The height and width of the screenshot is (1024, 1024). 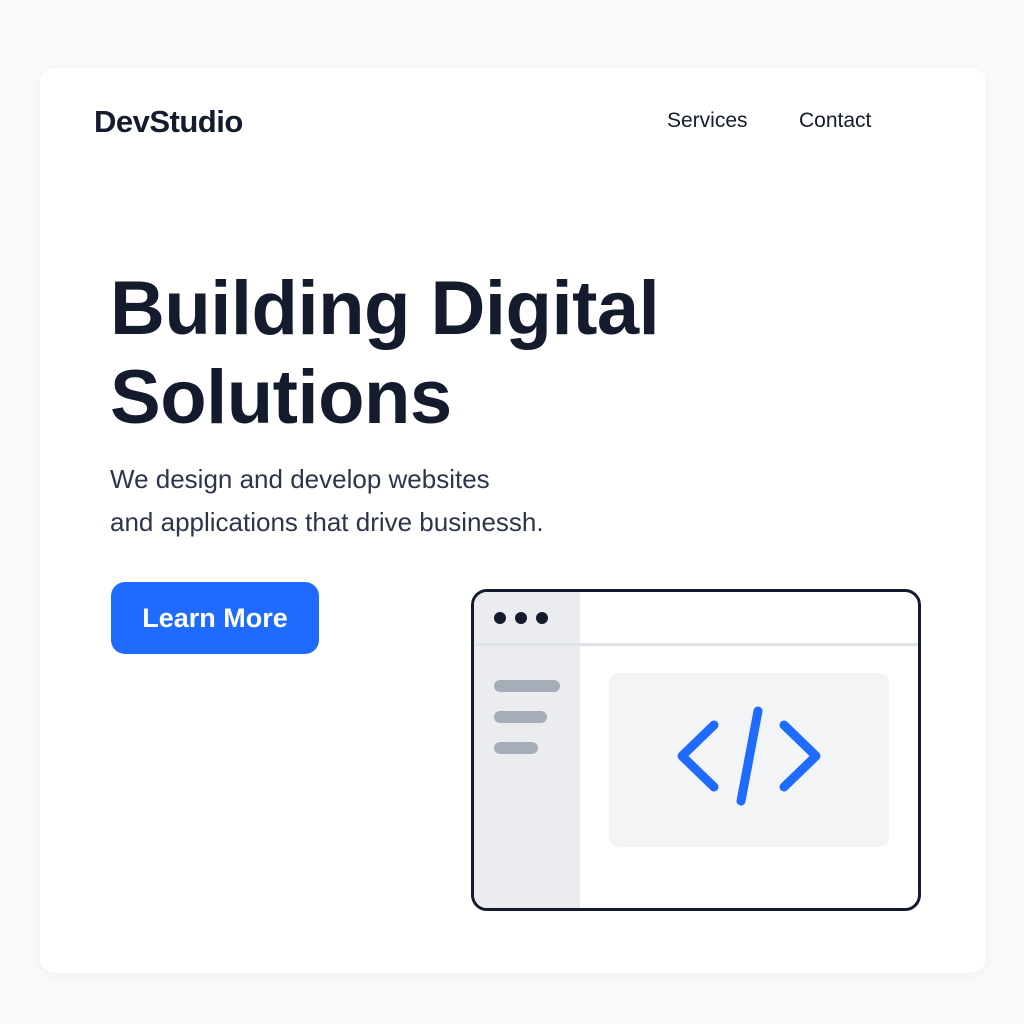 I want to click on nav-link-services: Services, so click(x=707, y=121).